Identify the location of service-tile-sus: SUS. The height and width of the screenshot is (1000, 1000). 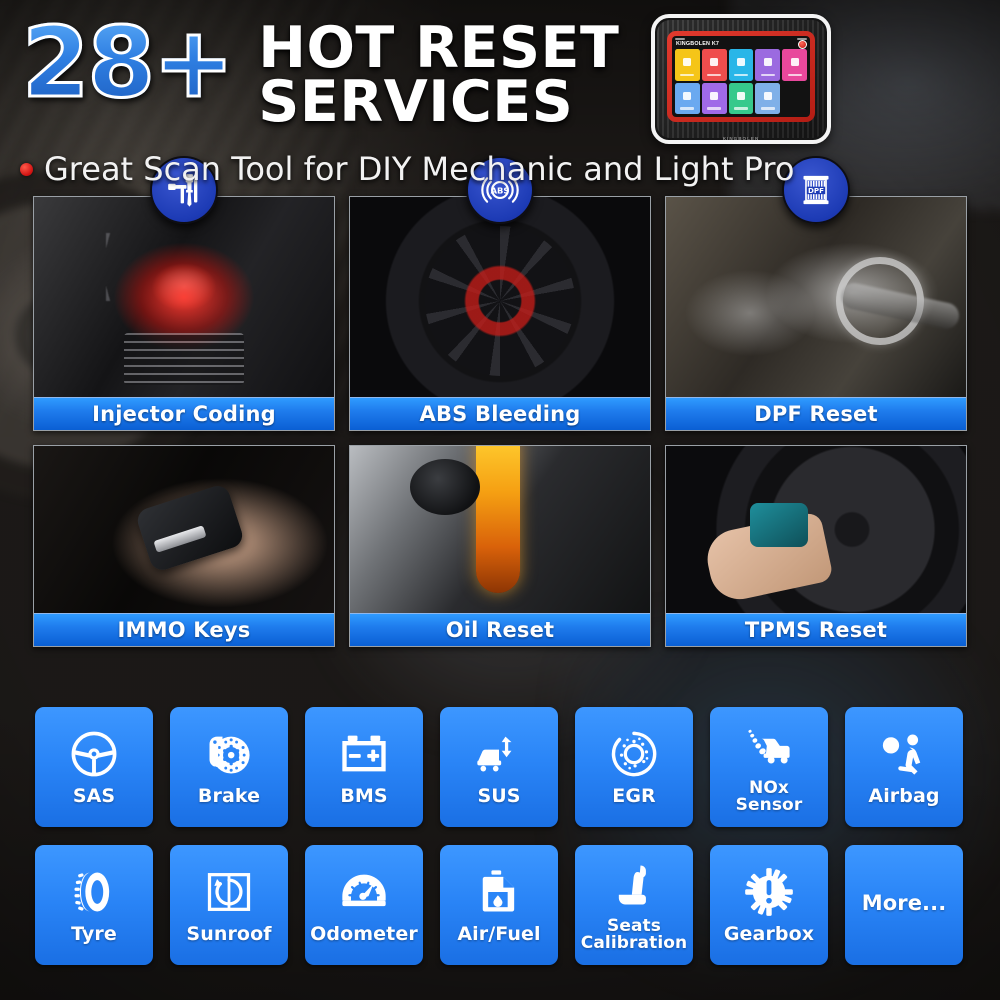
(499, 767).